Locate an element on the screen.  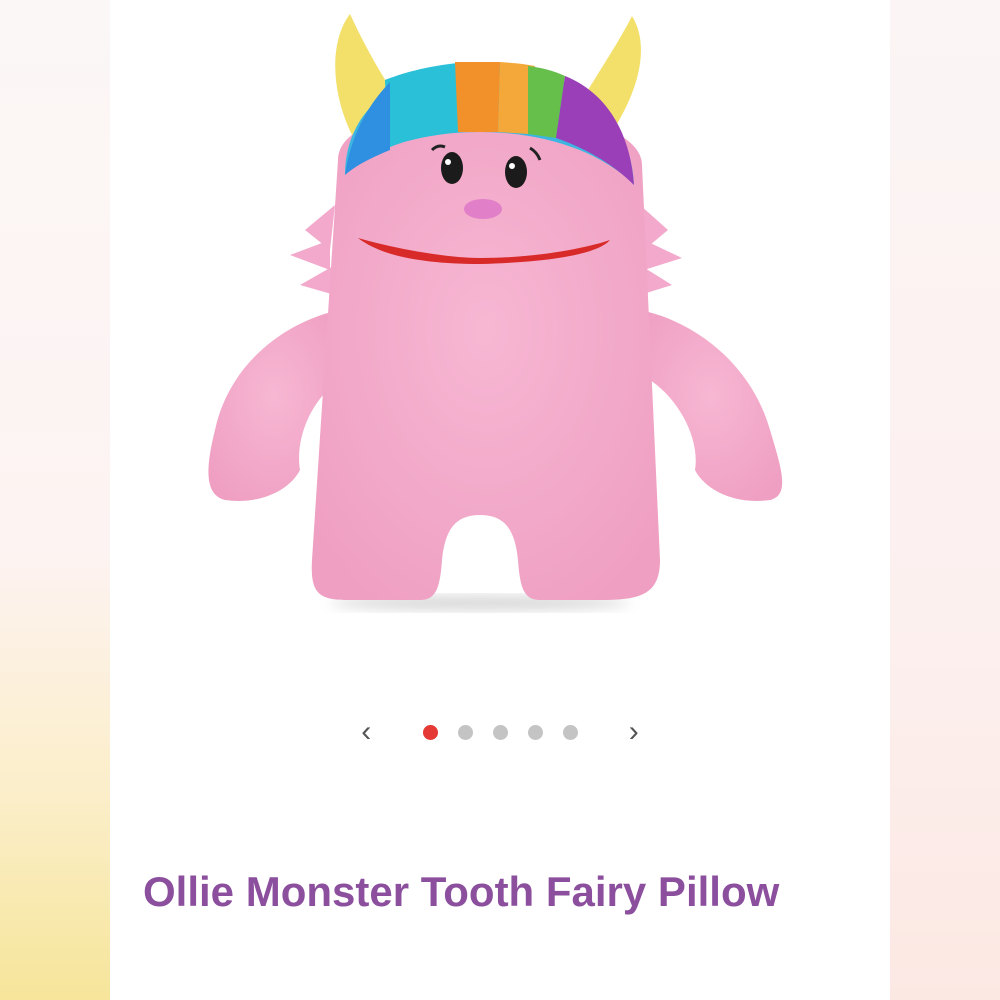
background-blur-left is located at coordinates (55, 500).